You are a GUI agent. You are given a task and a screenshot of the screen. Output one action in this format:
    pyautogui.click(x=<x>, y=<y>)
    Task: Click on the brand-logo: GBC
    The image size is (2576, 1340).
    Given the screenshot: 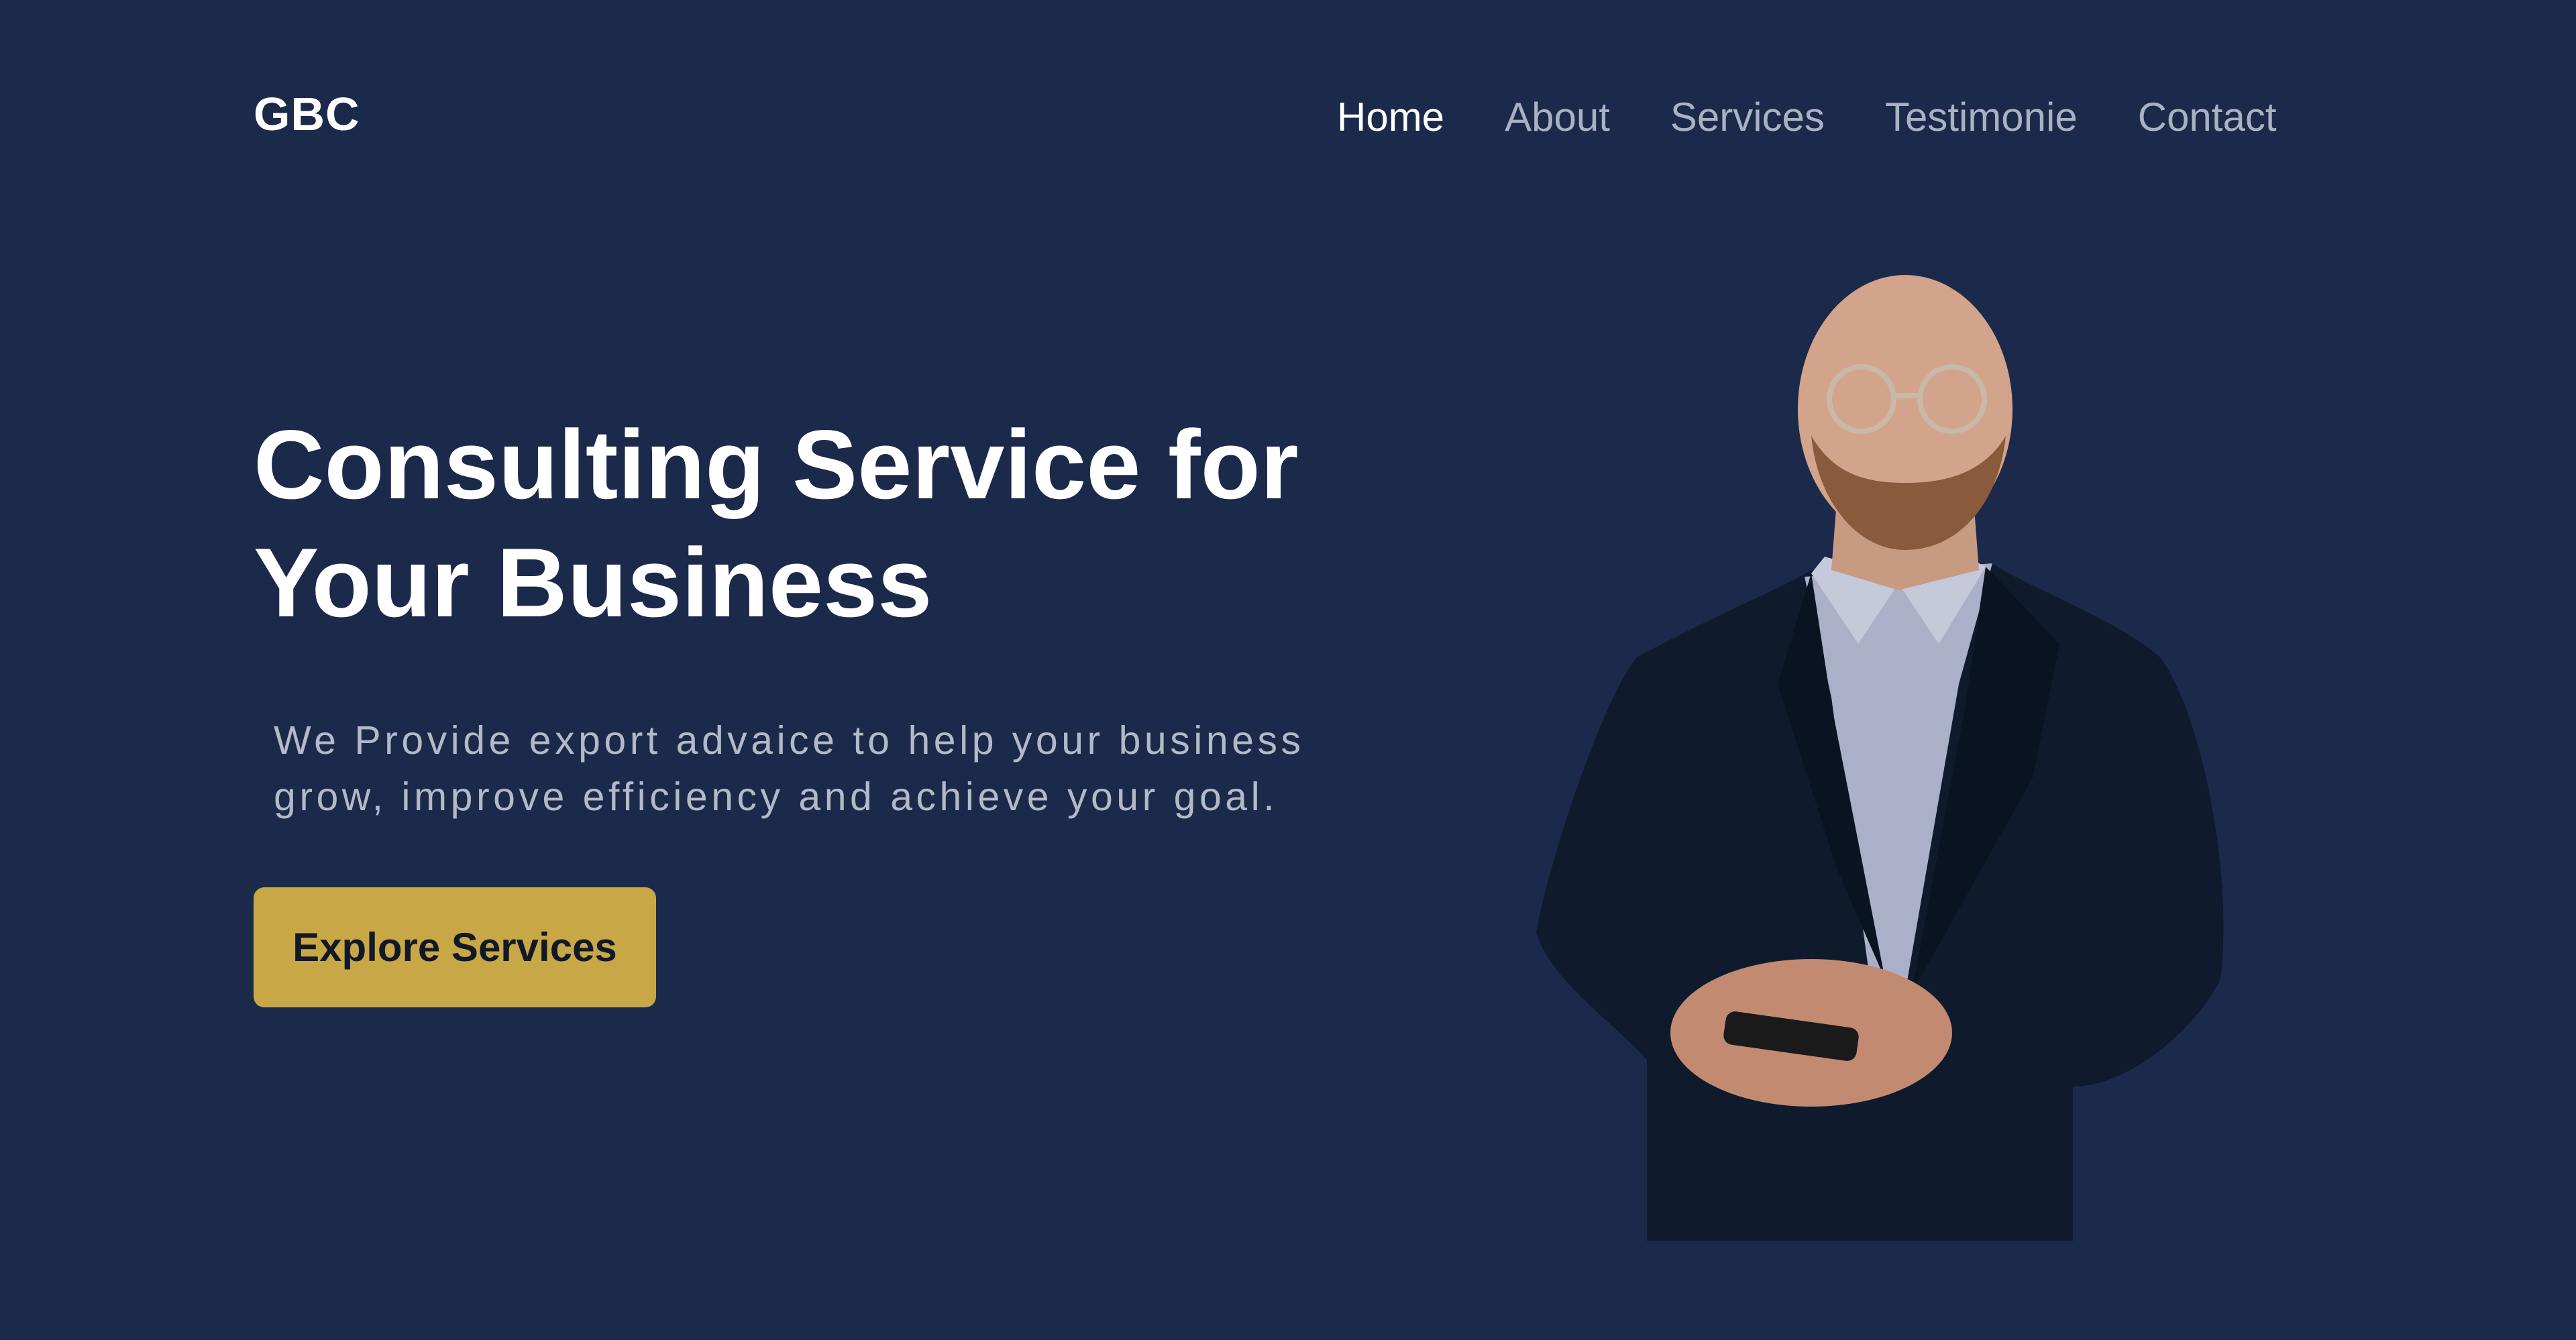 What is the action you would take?
    pyautogui.click(x=307, y=114)
    